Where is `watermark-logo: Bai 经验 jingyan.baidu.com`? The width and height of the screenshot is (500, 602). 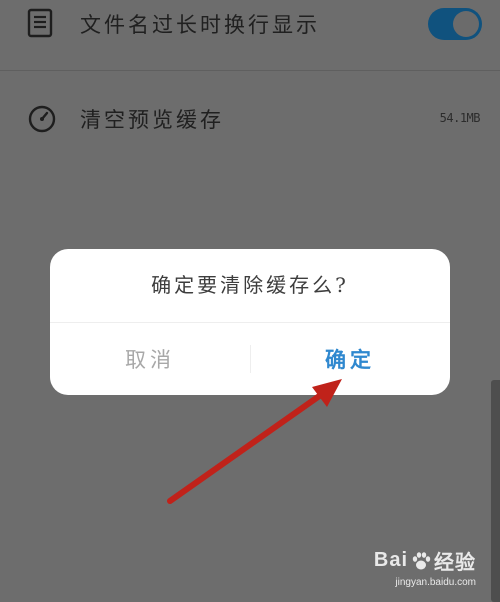
watermark-logo: Bai 经验 jingyan.baidu.com is located at coordinates (425, 567).